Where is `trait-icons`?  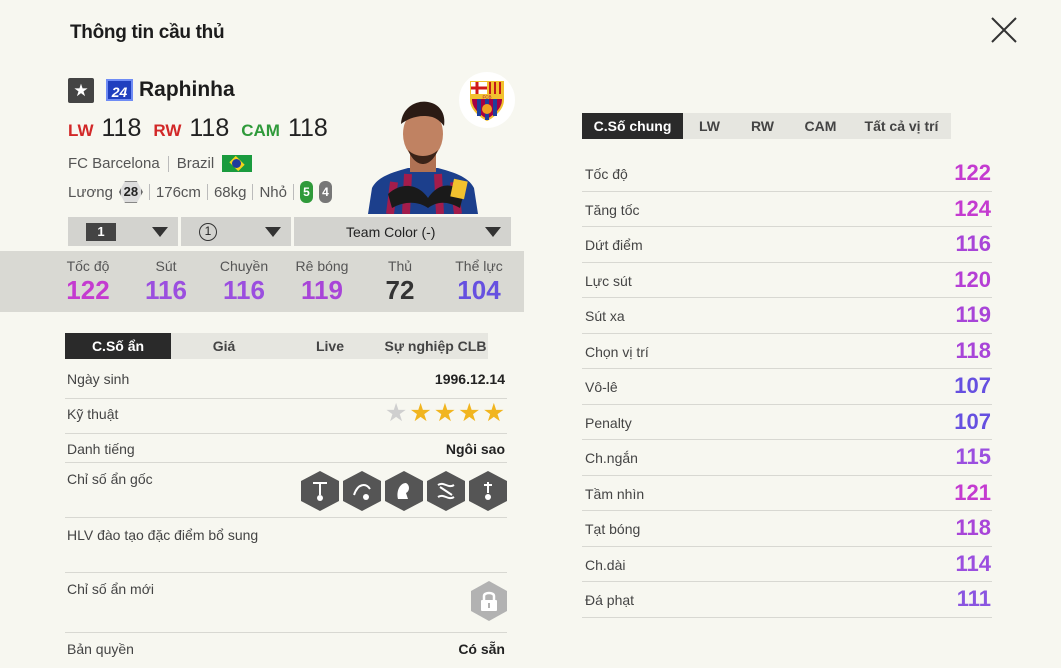
trait-icons is located at coordinates (404, 491).